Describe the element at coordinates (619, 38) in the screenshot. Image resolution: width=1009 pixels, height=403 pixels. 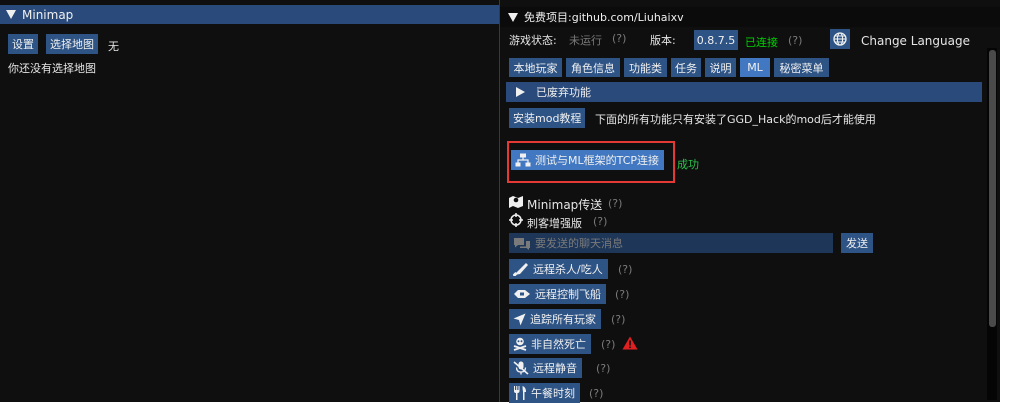
I see `game-status-help: (?)` at that location.